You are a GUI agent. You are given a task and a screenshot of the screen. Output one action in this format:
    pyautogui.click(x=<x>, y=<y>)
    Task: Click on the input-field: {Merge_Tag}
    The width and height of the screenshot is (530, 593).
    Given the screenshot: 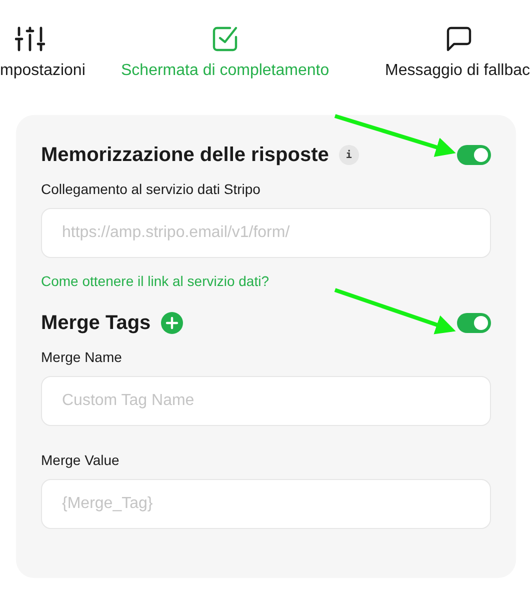 What is the action you would take?
    pyautogui.click(x=266, y=504)
    